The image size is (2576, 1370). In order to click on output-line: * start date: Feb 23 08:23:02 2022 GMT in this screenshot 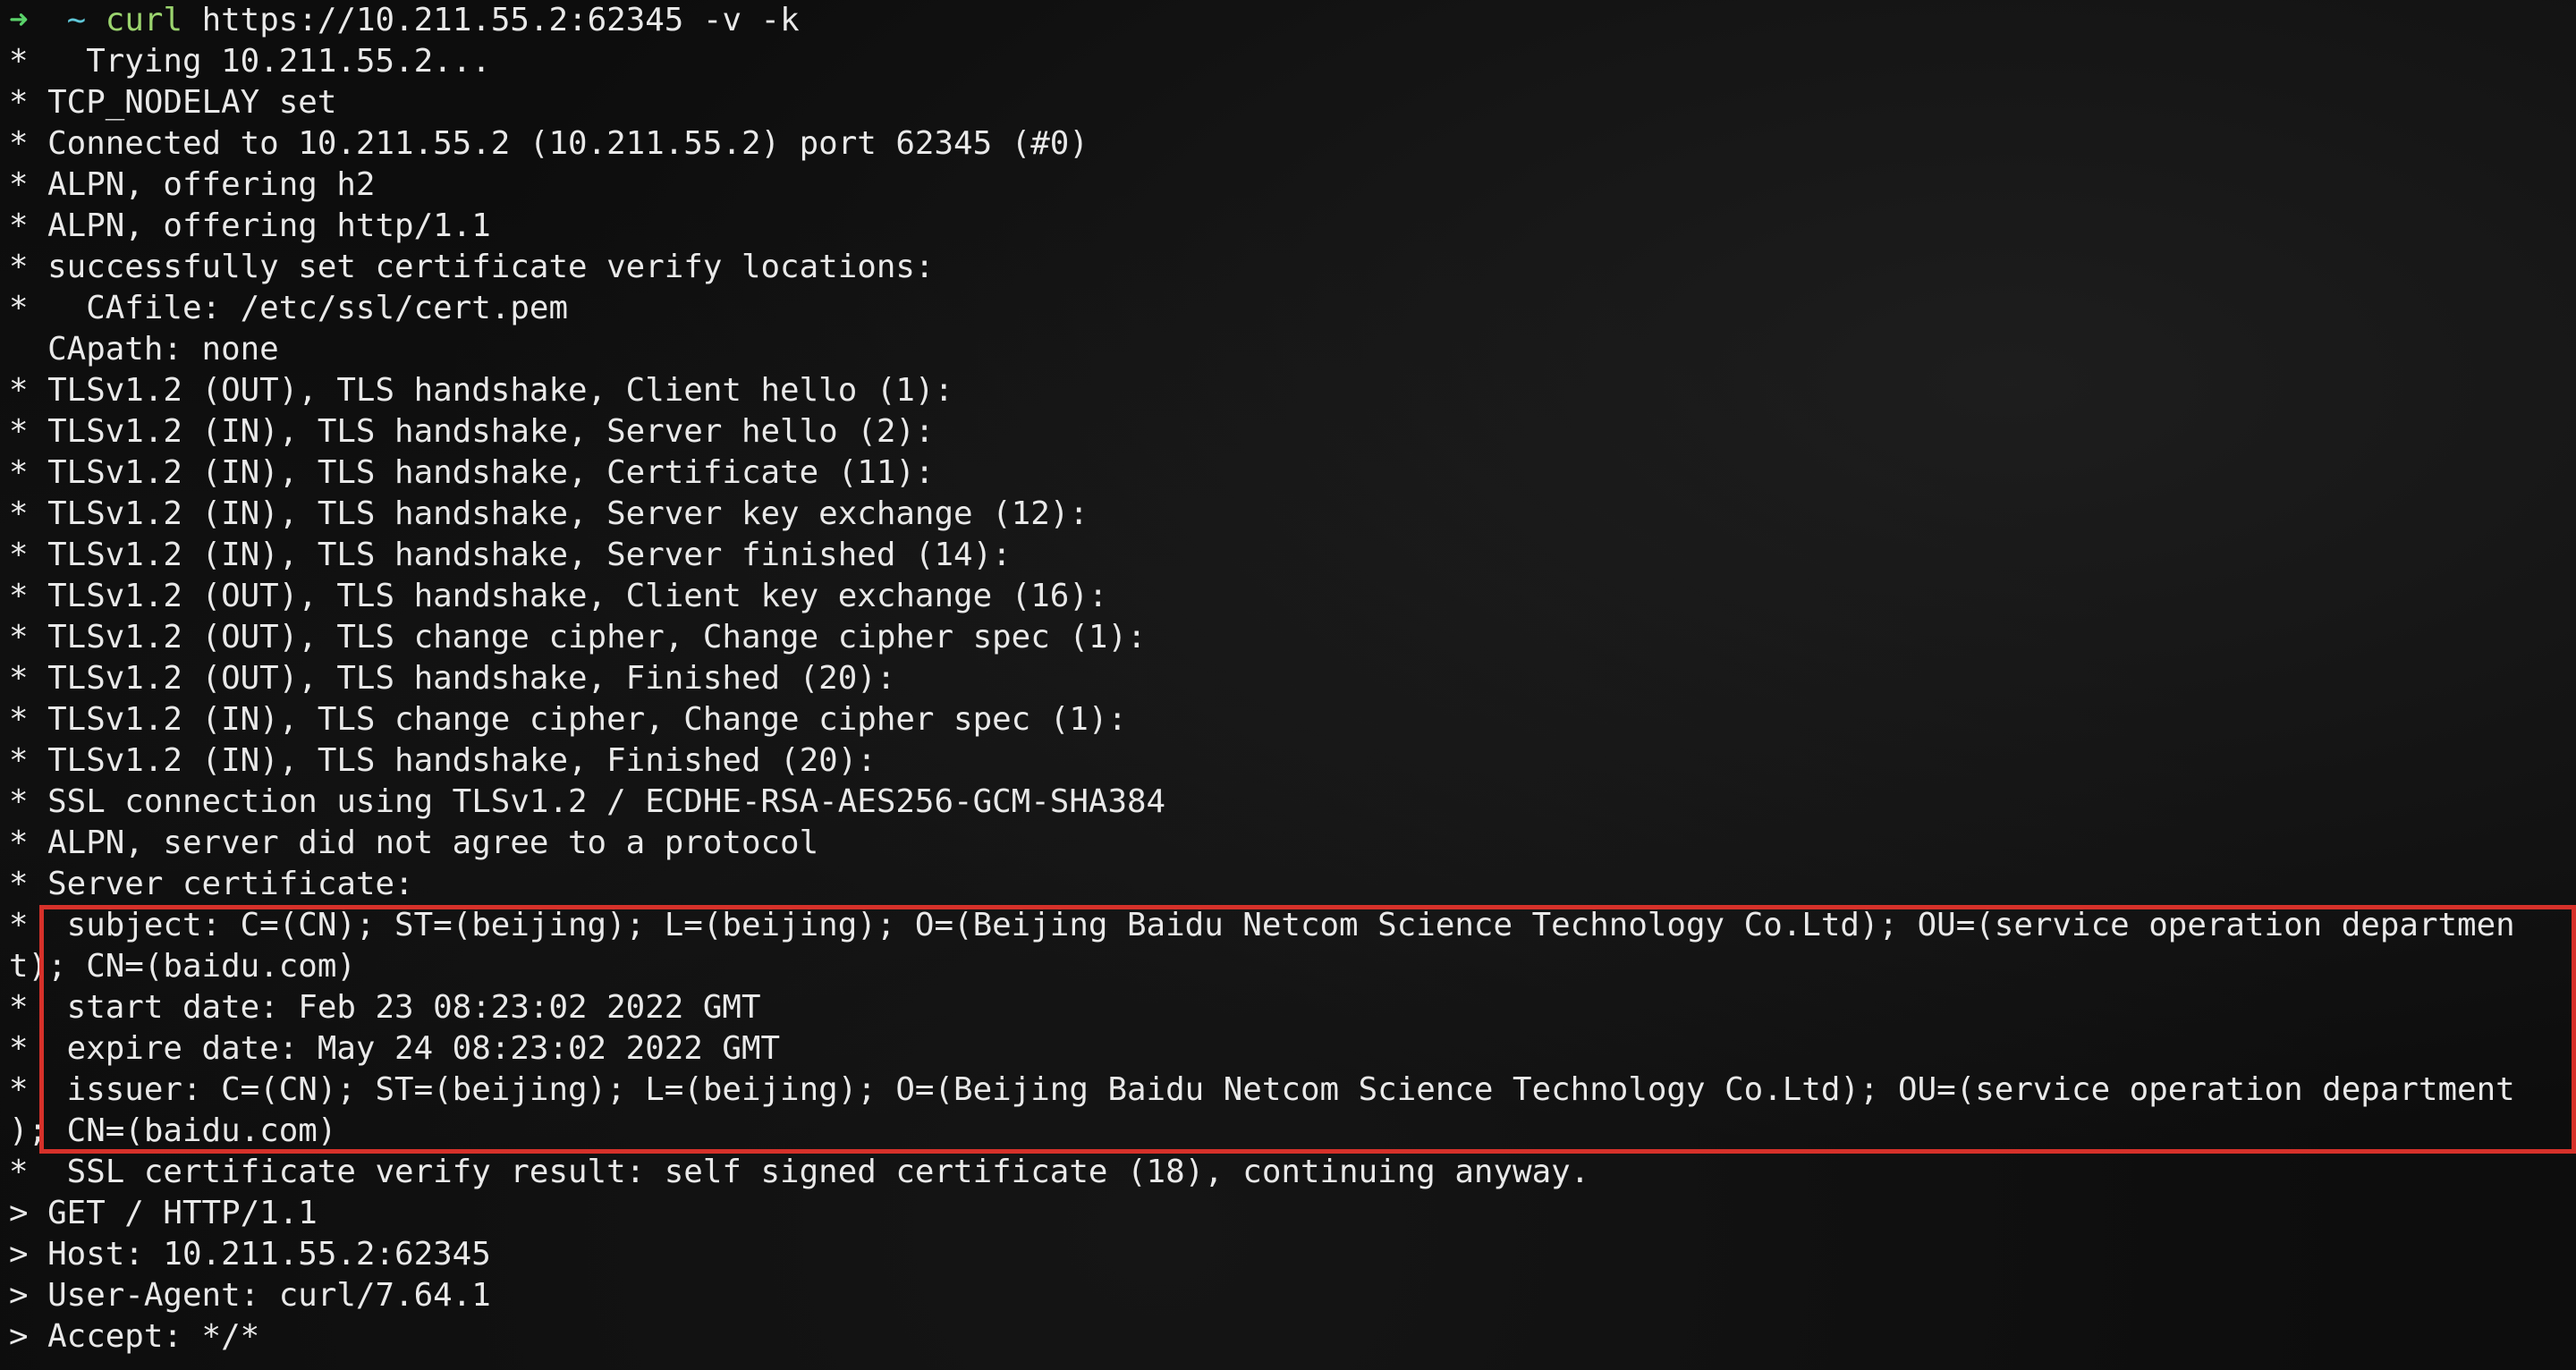, I will do `click(385, 1007)`.